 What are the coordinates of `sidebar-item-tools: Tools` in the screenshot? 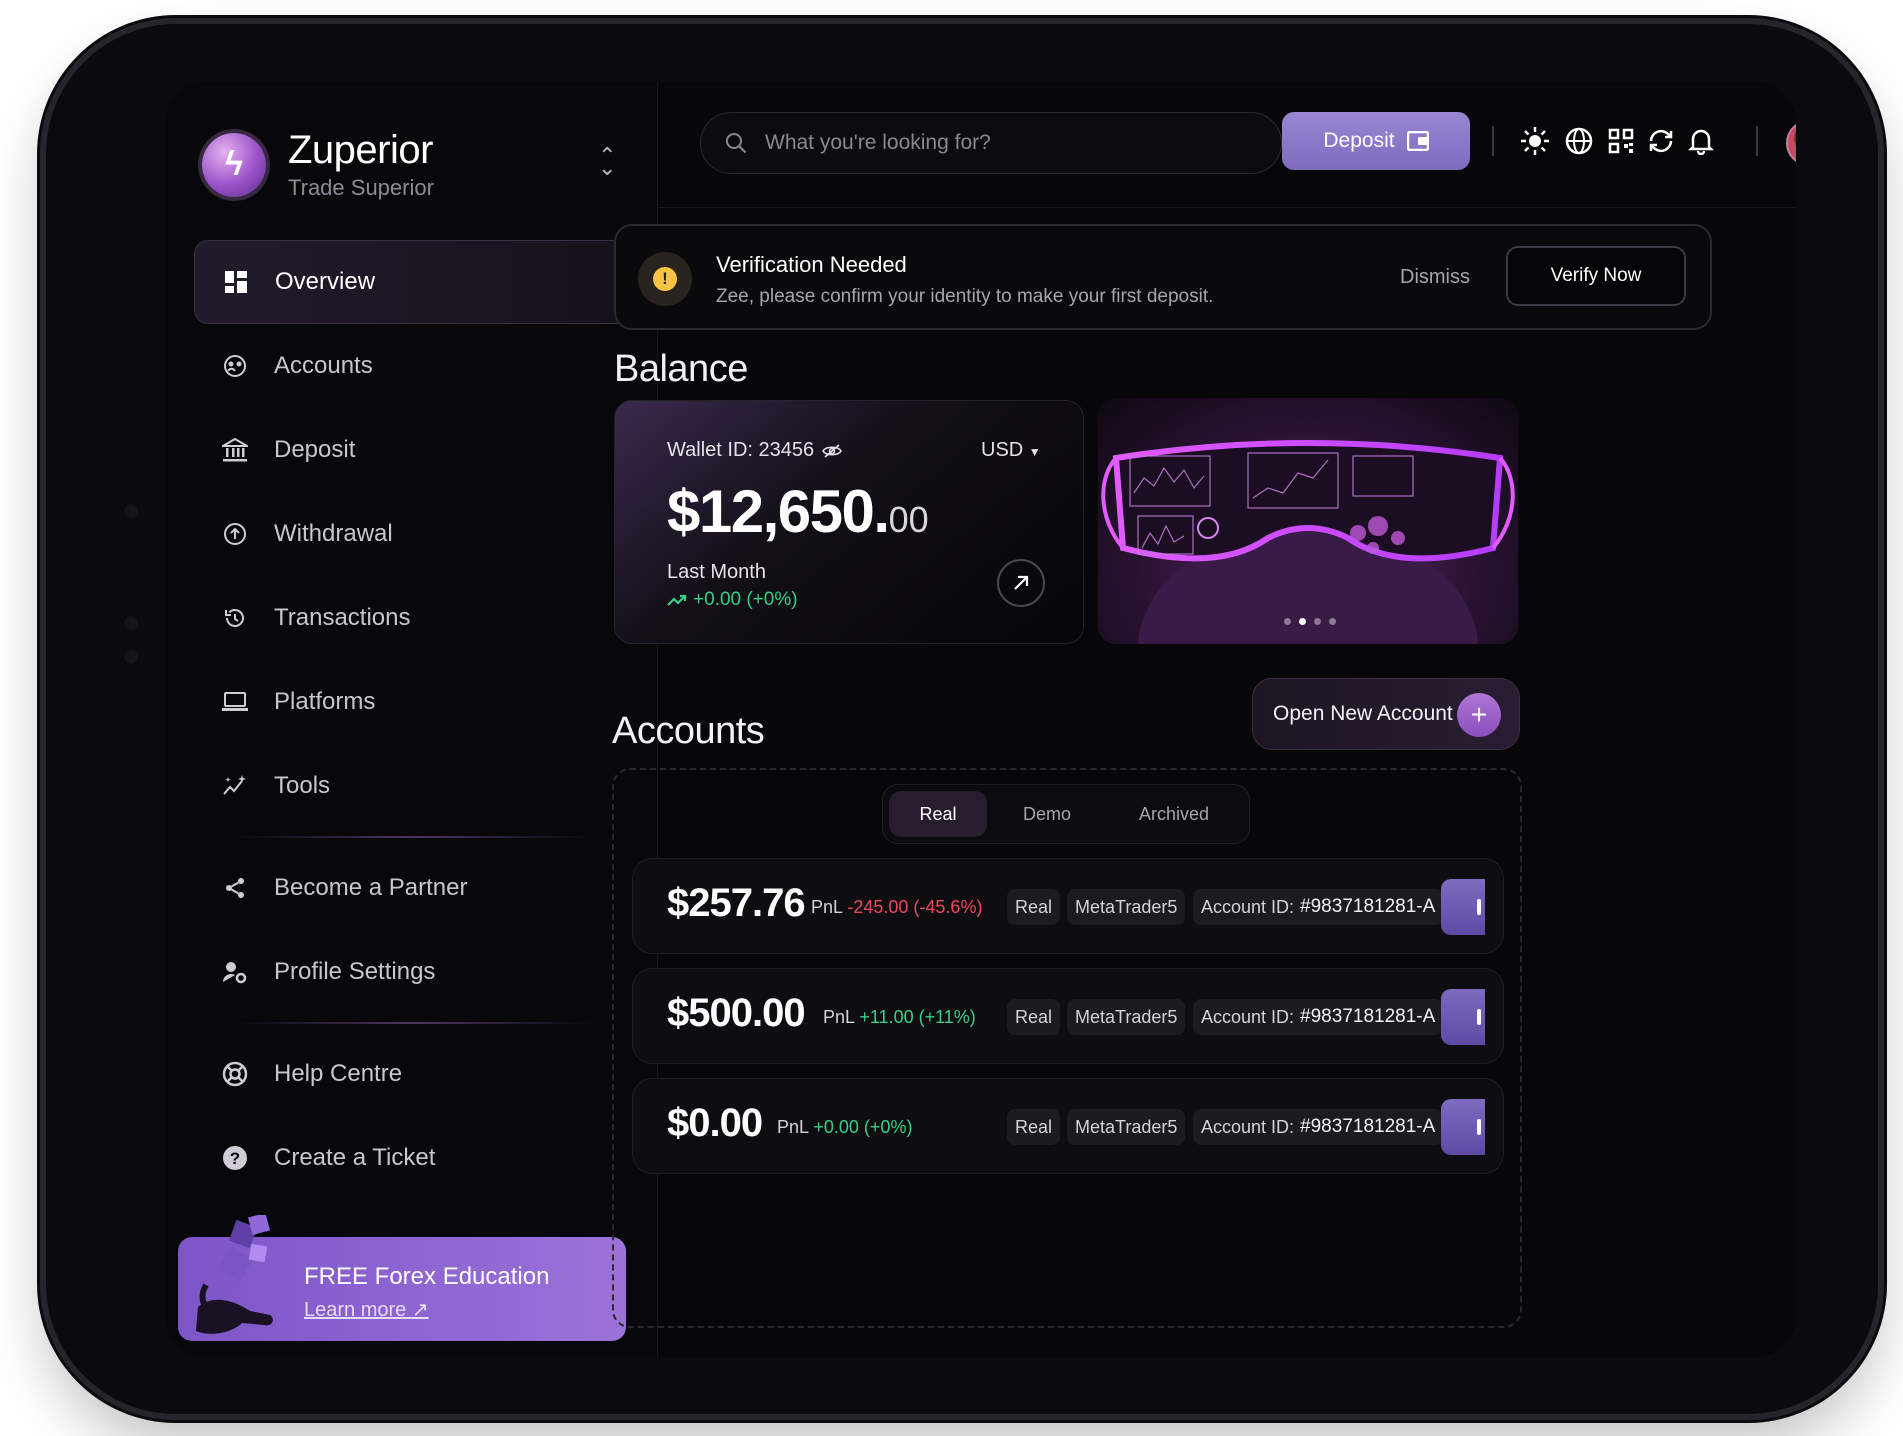 It's located at (414, 786).